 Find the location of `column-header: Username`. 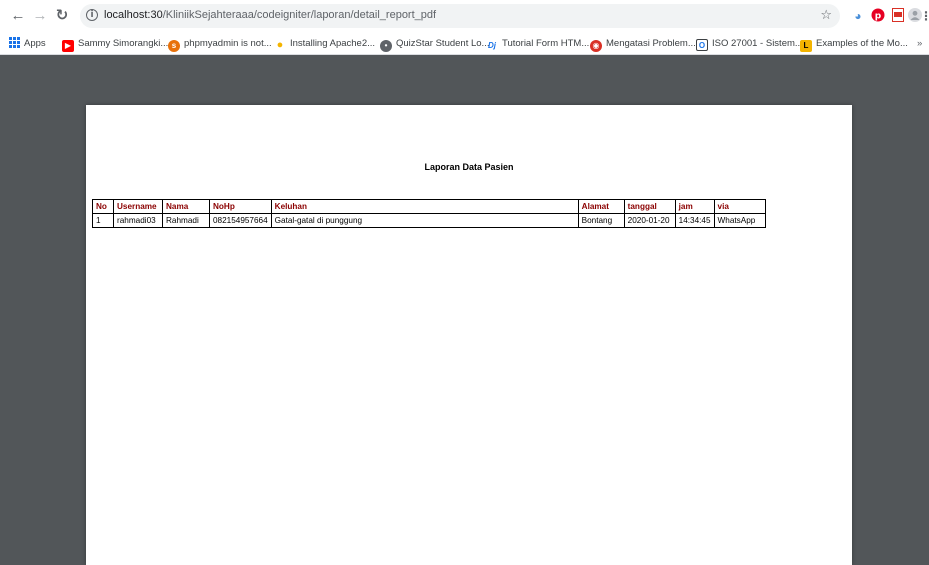

column-header: Username is located at coordinates (138, 206).